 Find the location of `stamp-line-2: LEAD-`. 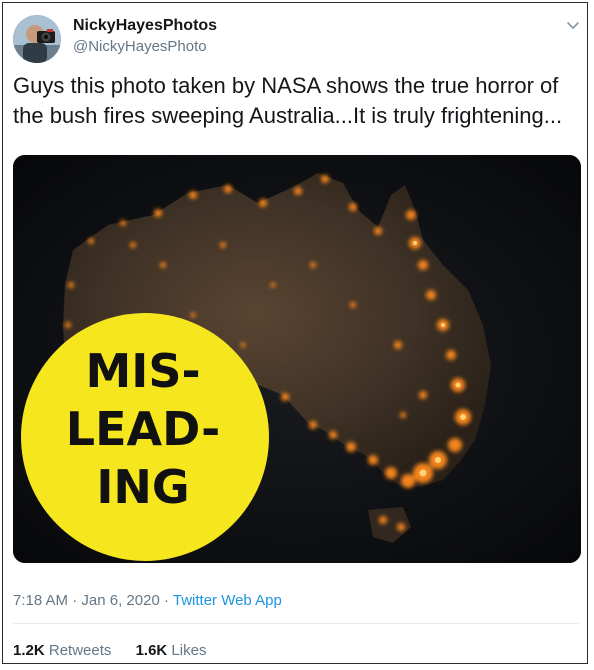

stamp-line-2: LEAD- is located at coordinates (143, 429).